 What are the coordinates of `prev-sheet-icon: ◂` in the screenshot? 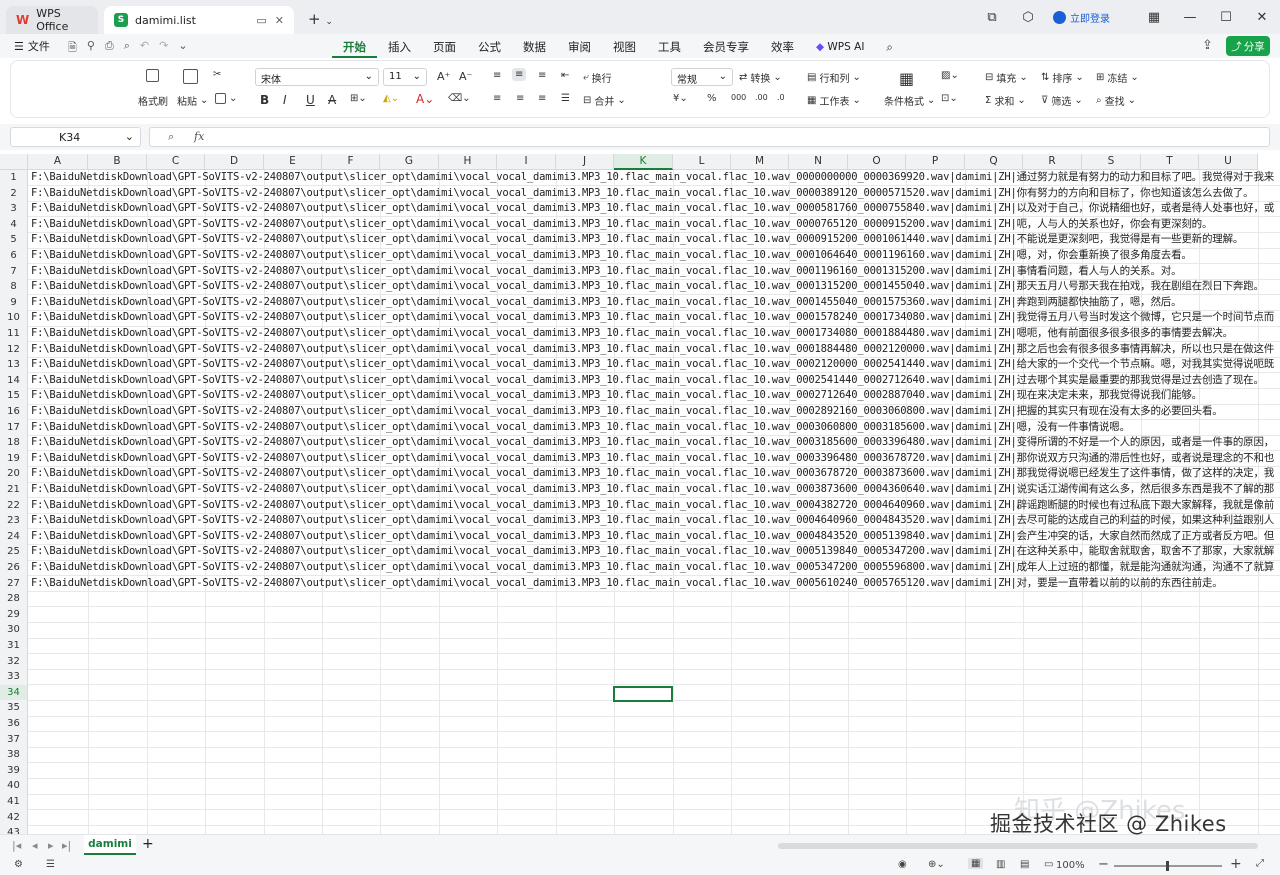 It's located at (35, 845).